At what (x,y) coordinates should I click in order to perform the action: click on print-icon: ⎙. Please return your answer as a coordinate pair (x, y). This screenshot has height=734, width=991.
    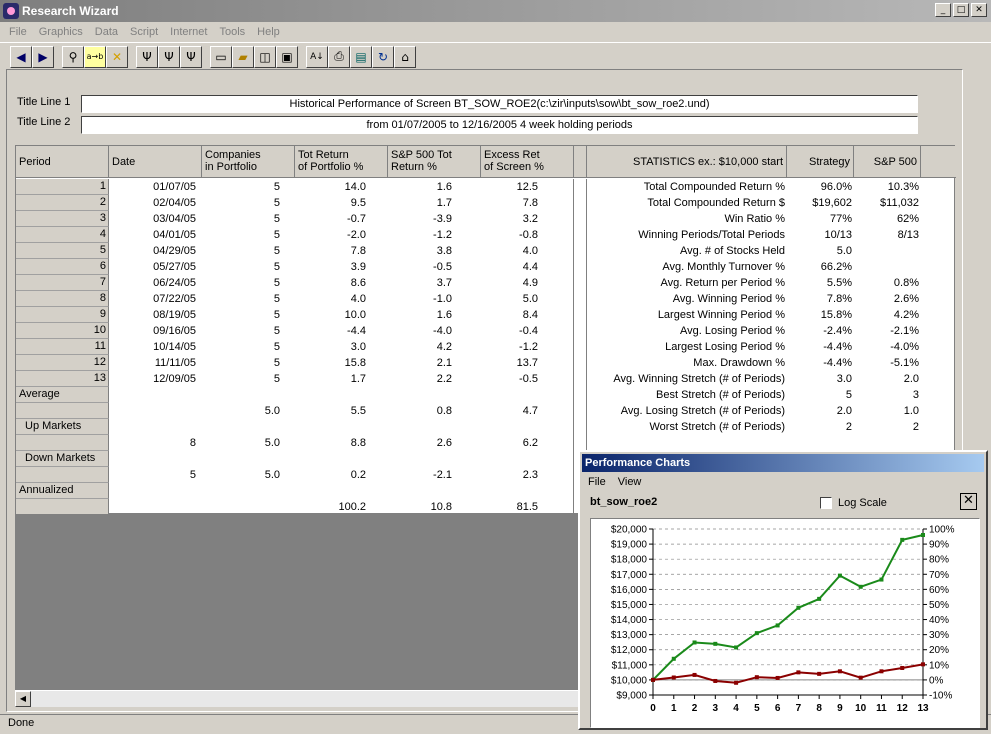
    Looking at the image, I should click on (339, 56).